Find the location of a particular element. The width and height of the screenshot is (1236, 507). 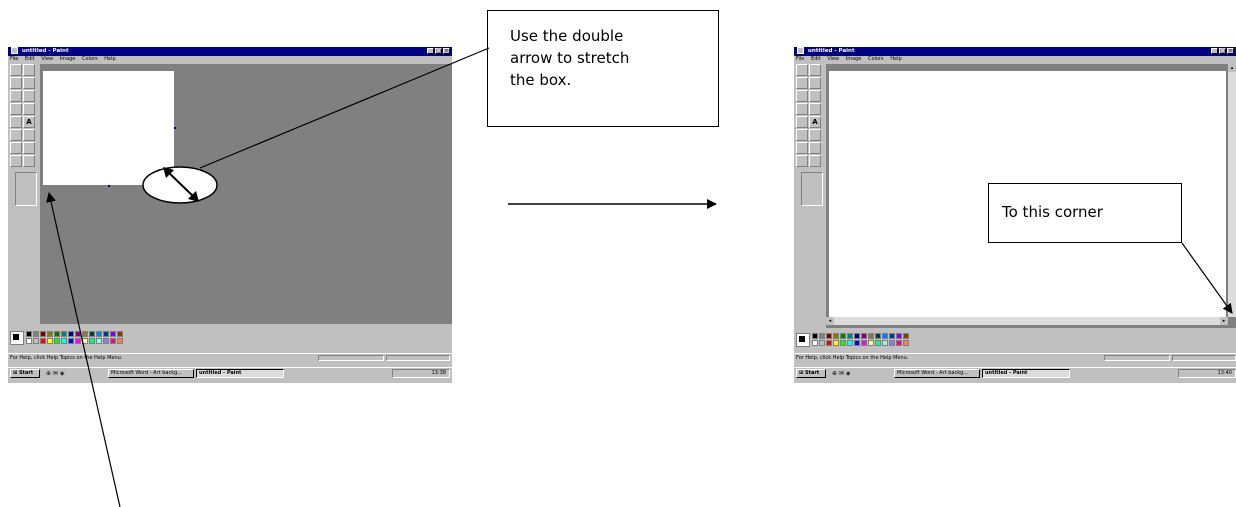

pointer-arrow-left is located at coordinates (83, 349).